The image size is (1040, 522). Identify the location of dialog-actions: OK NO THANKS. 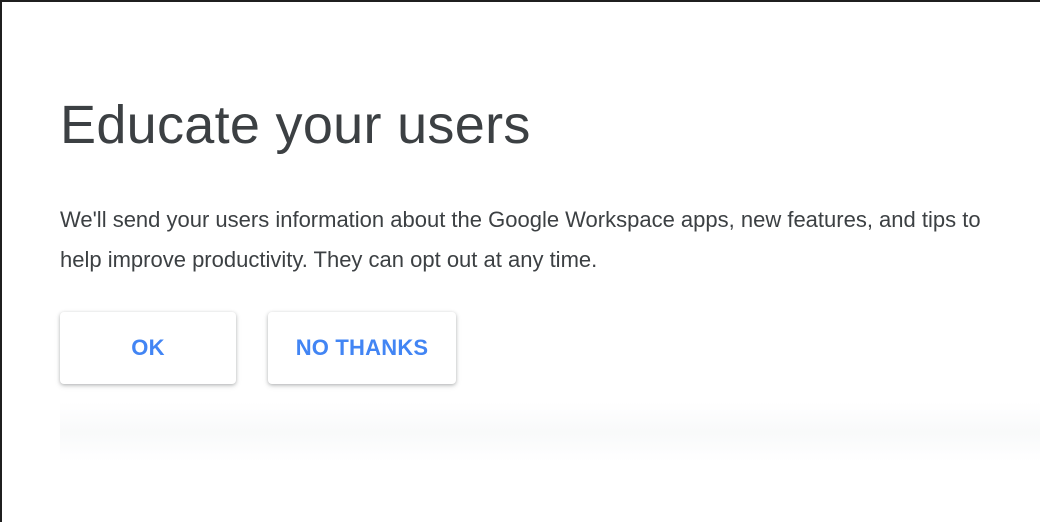
(258, 348).